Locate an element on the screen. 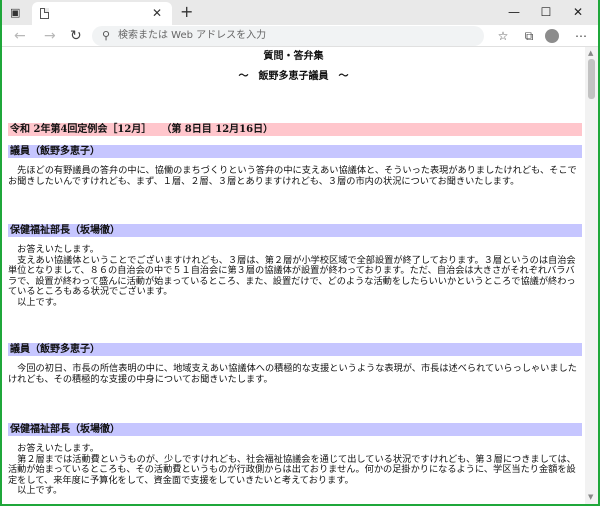 The height and width of the screenshot is (506, 600). avatar-icon is located at coordinates (552, 36).